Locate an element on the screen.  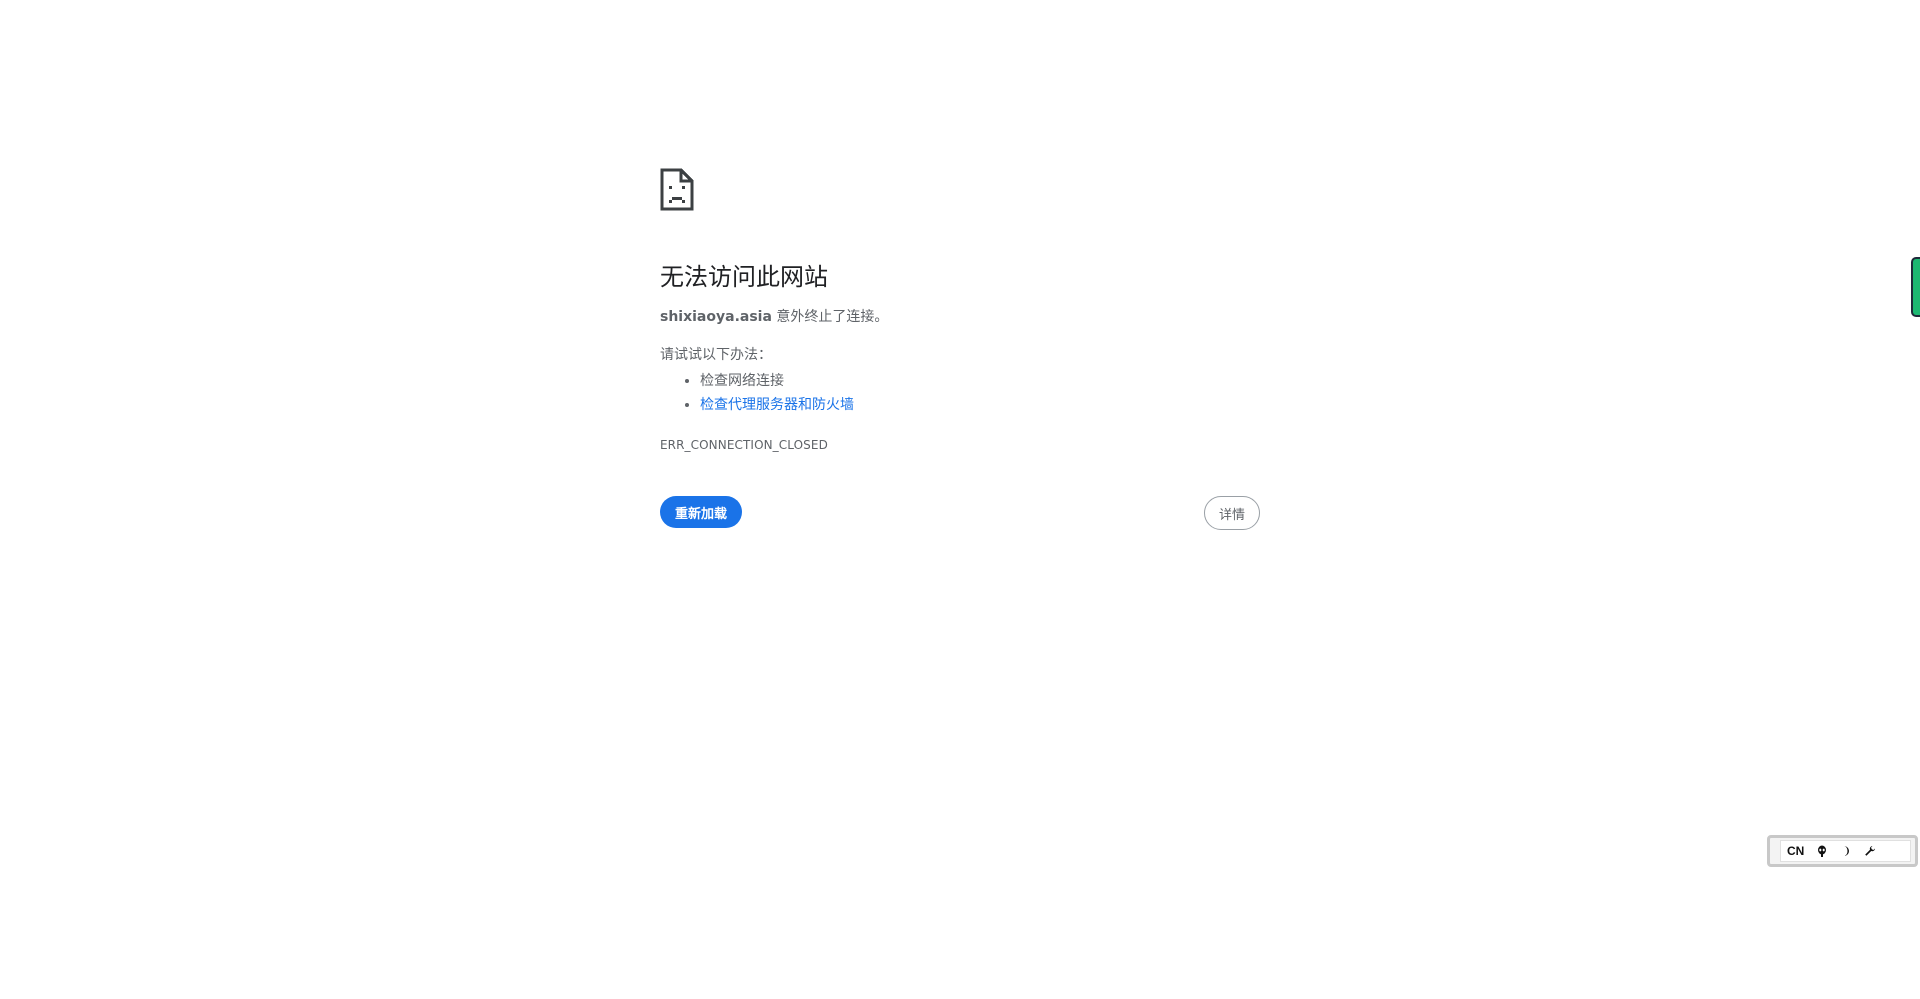
moon-icon is located at coordinates (1846, 851).